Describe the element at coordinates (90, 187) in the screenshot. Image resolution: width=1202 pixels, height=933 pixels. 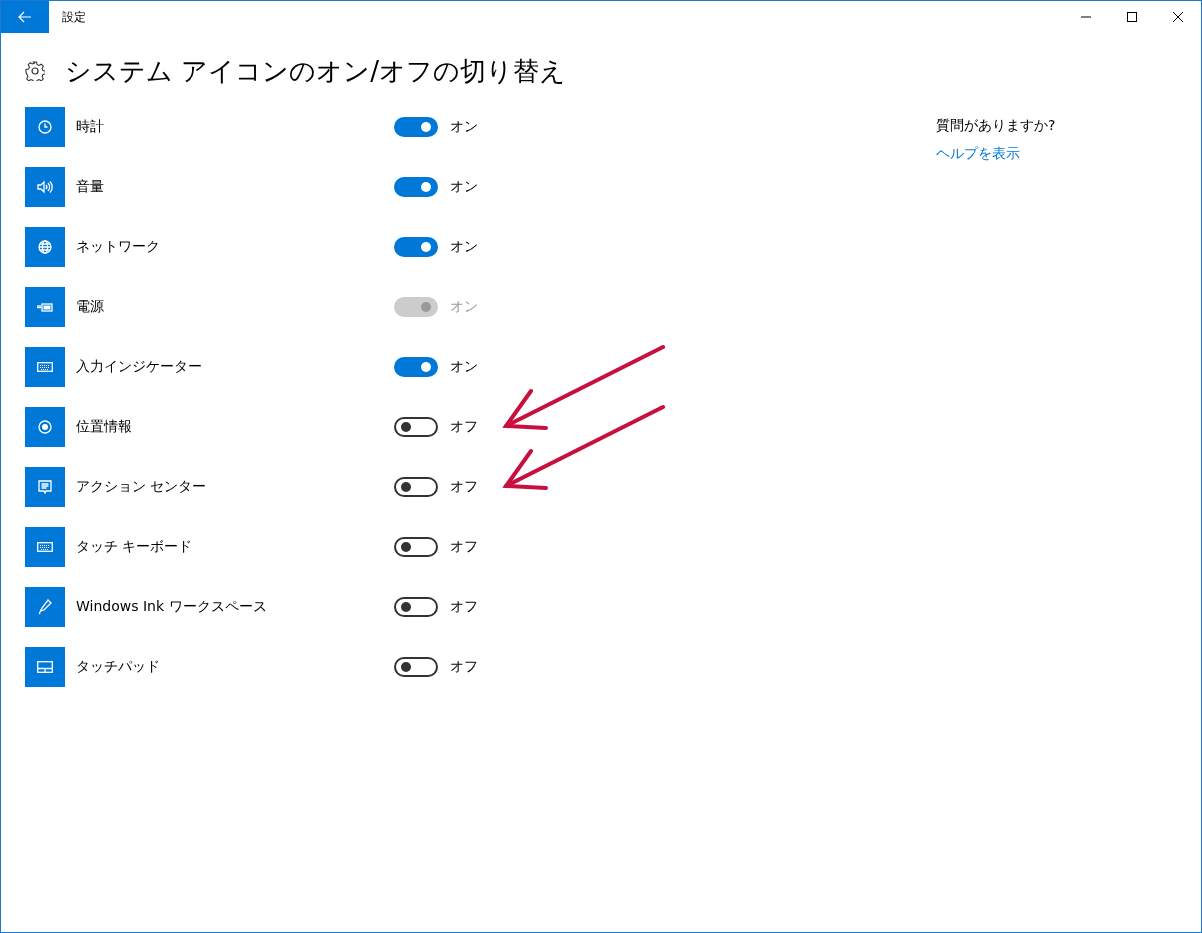
I see `setting-label: 音量` at that location.